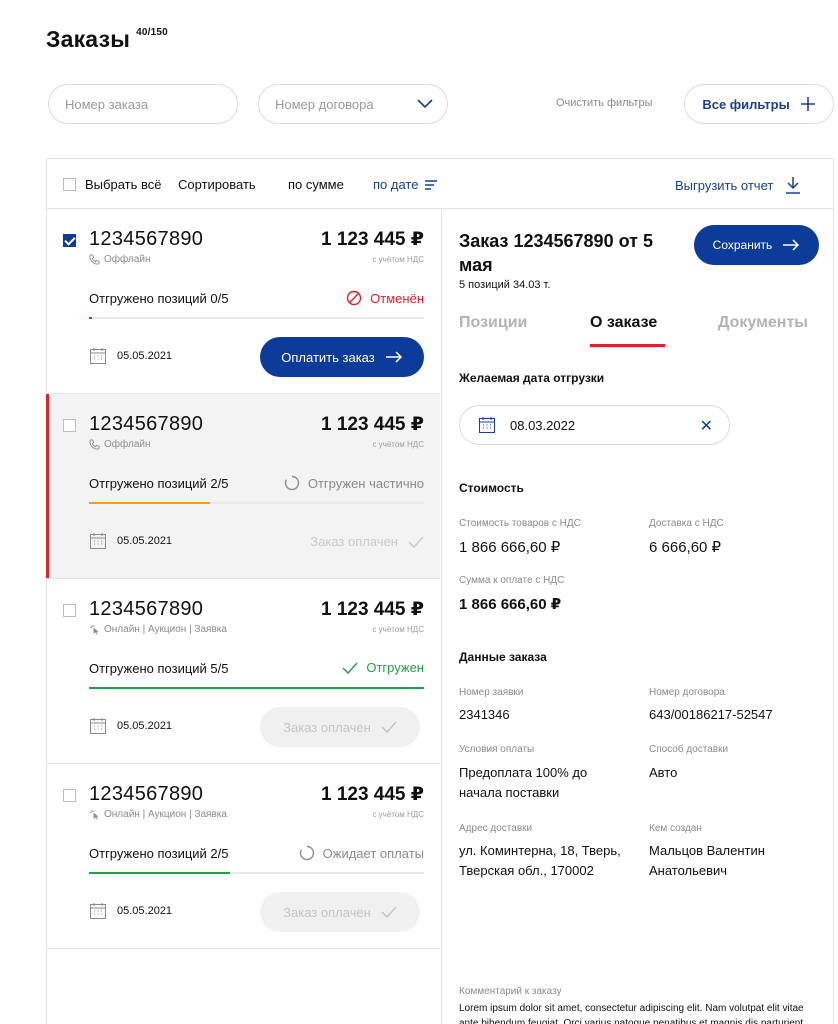 This screenshot has height=1024, width=838. I want to click on export-report-button: Выгрузить отчет, so click(738, 185).